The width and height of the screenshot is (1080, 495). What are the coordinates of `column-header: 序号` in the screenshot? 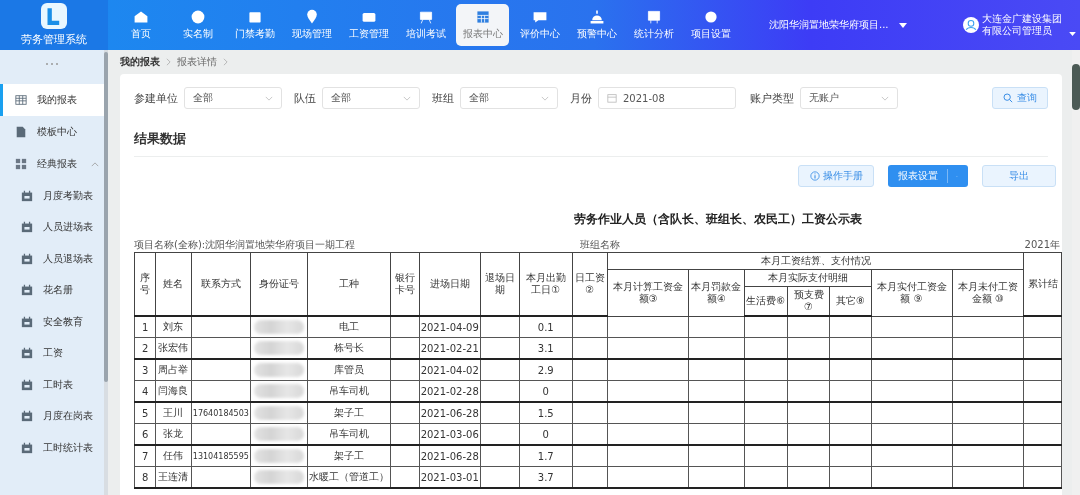 It's located at (145, 284).